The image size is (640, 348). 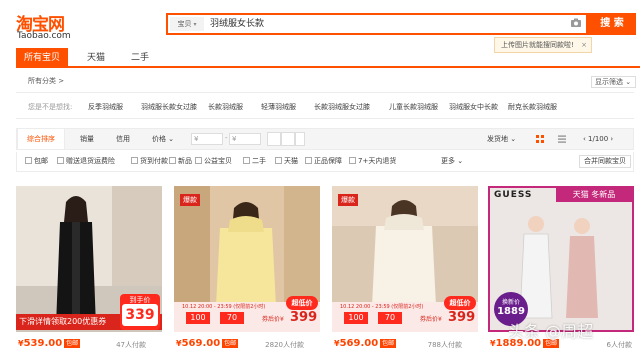 I want to click on product-price: ¥569.00 包邮, so click(x=365, y=343).